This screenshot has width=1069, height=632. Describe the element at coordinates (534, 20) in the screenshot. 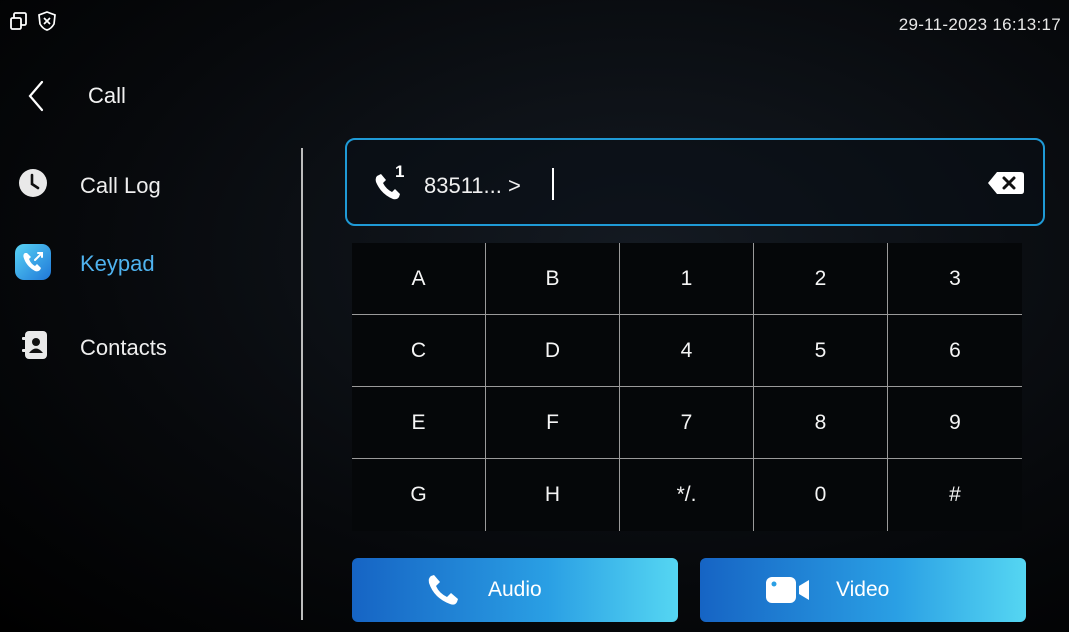

I see `status-bar: 29-11-2023 16:13:17` at that location.